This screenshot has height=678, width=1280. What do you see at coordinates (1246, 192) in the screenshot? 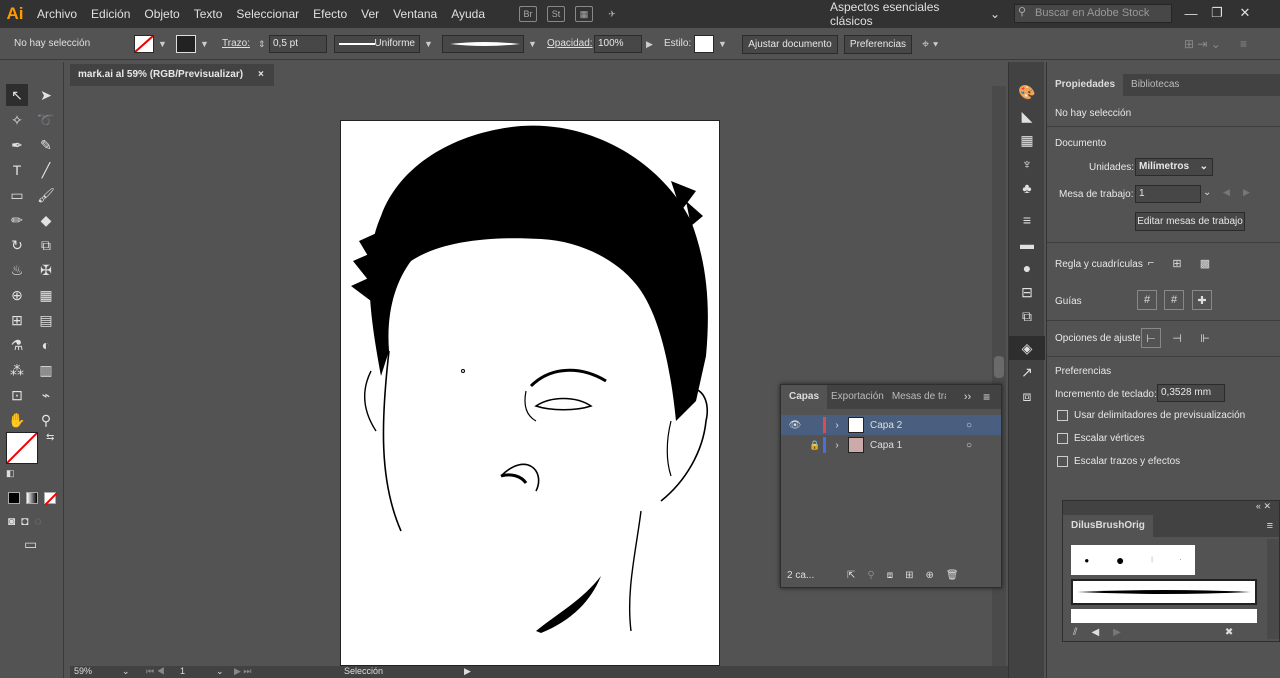
I see `artboard-next-icon: ▶` at bounding box center [1246, 192].